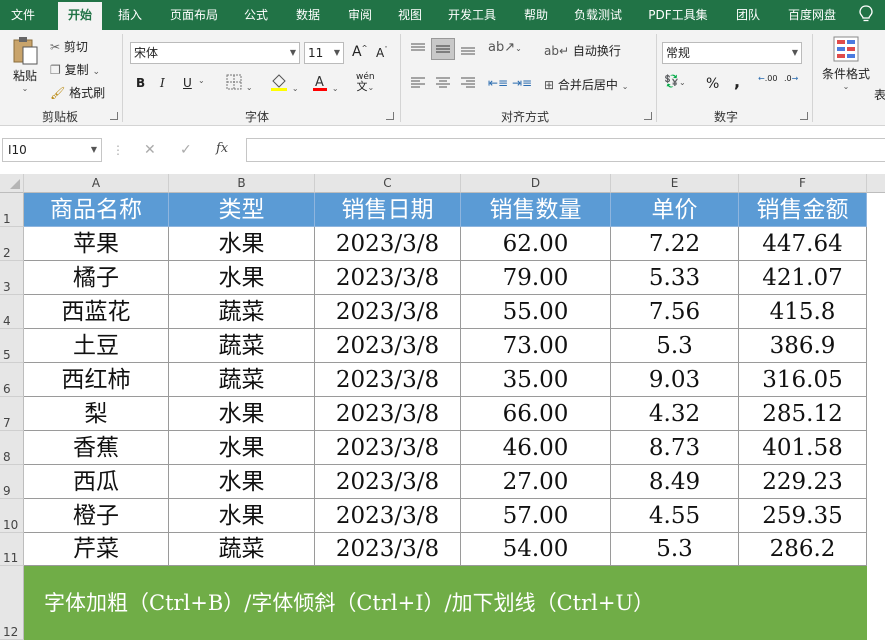  What do you see at coordinates (388, 183) in the screenshot?
I see `column-header-c: C` at bounding box center [388, 183].